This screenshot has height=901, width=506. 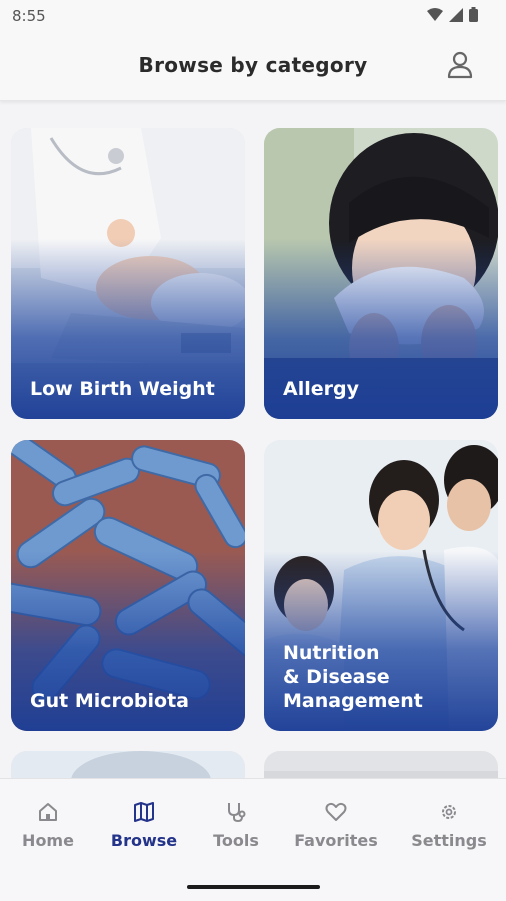 What do you see at coordinates (456, 14) in the screenshot?
I see `signal-icon` at bounding box center [456, 14].